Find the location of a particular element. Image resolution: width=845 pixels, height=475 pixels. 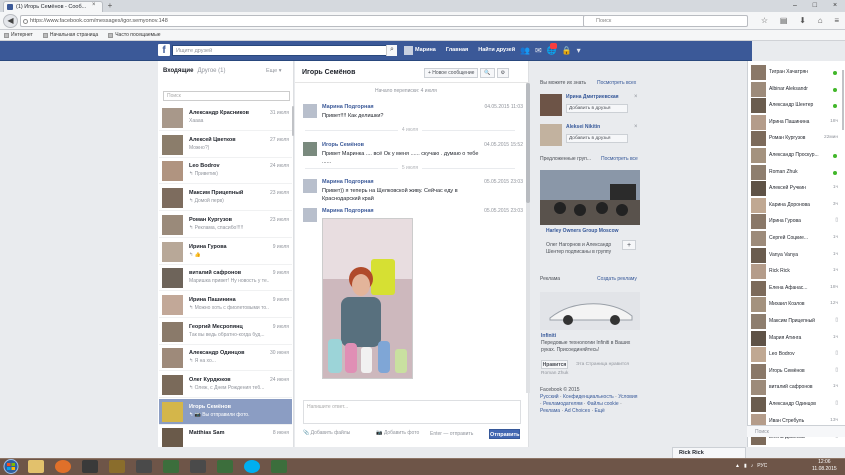

ad-liked-by: Roman Zhuk is located at coordinates (554, 373).